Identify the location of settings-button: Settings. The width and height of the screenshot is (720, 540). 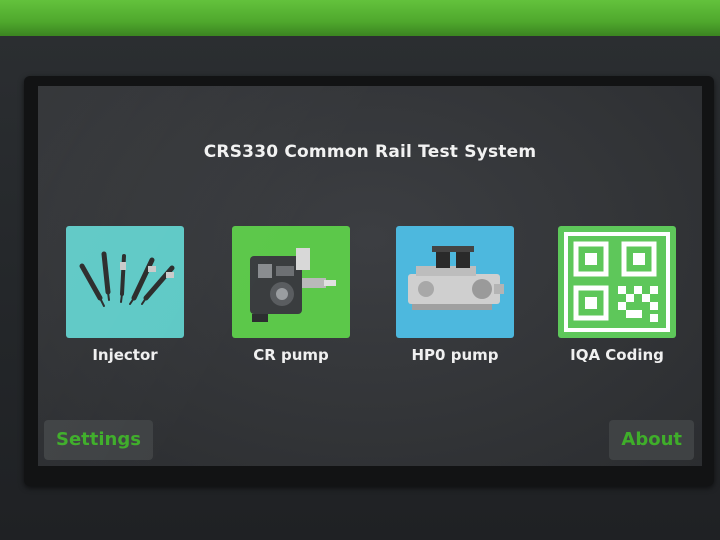
(98, 440).